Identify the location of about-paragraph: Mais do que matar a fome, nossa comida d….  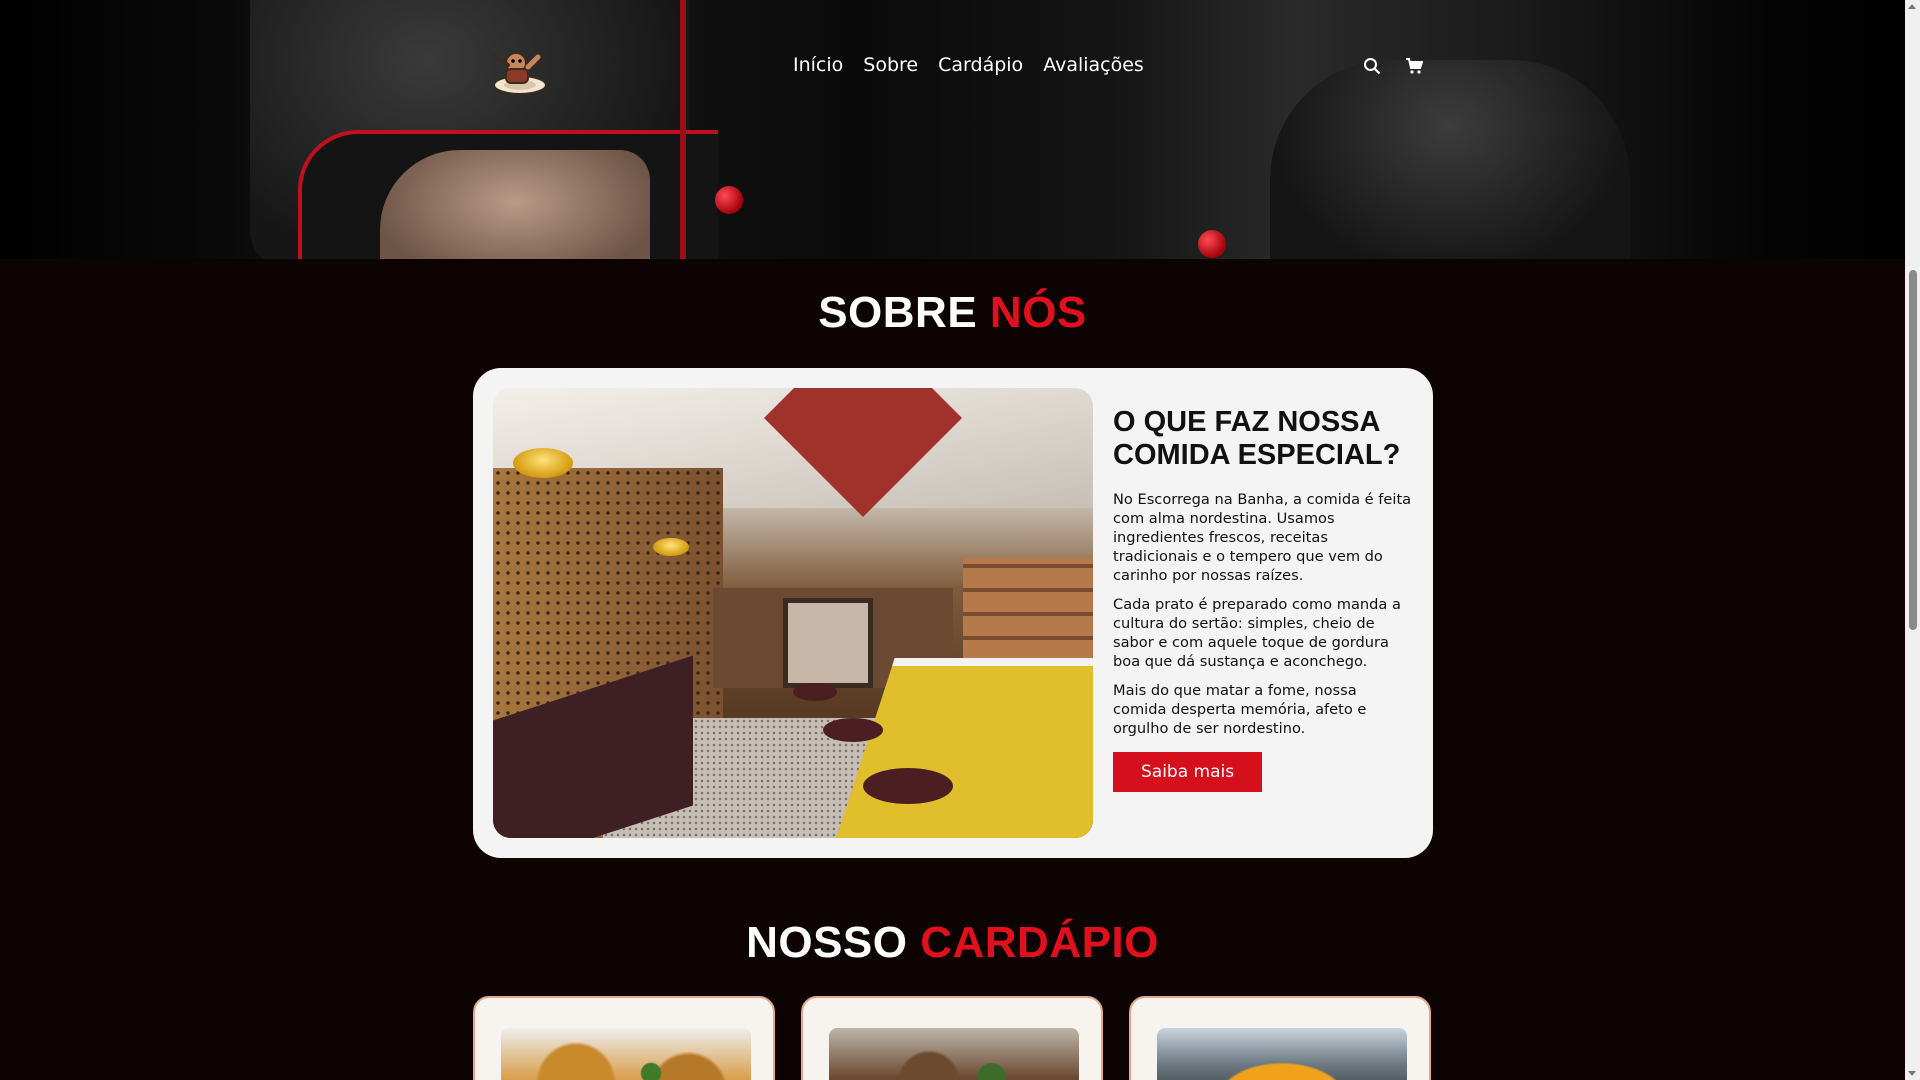
(1240, 709).